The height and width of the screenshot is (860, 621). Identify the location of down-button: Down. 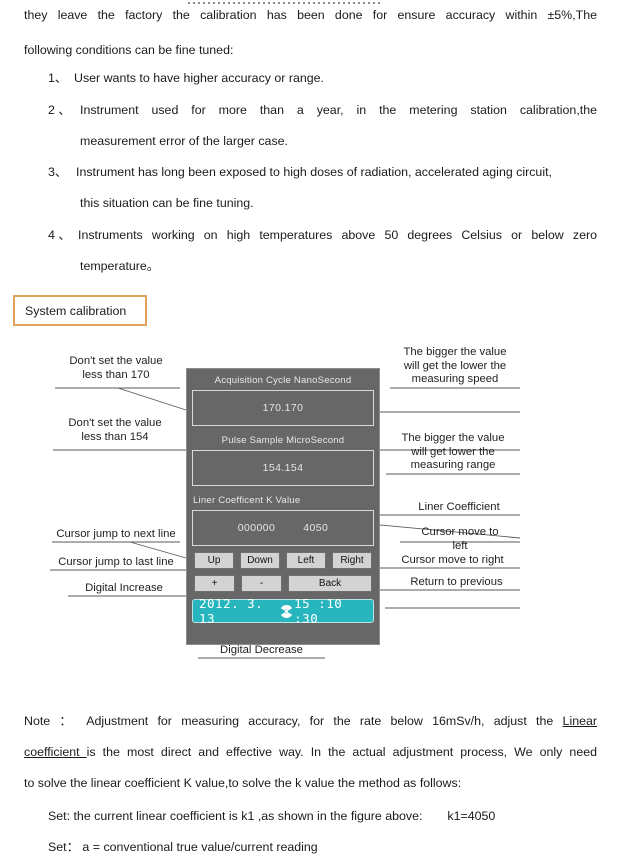
(260, 560).